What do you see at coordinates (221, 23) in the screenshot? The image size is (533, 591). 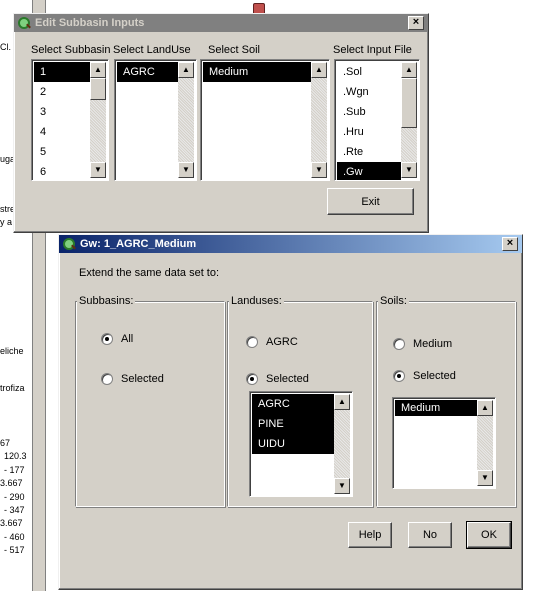 I see `edit-window-titlebar: Edit Subbasin Inputs ×` at bounding box center [221, 23].